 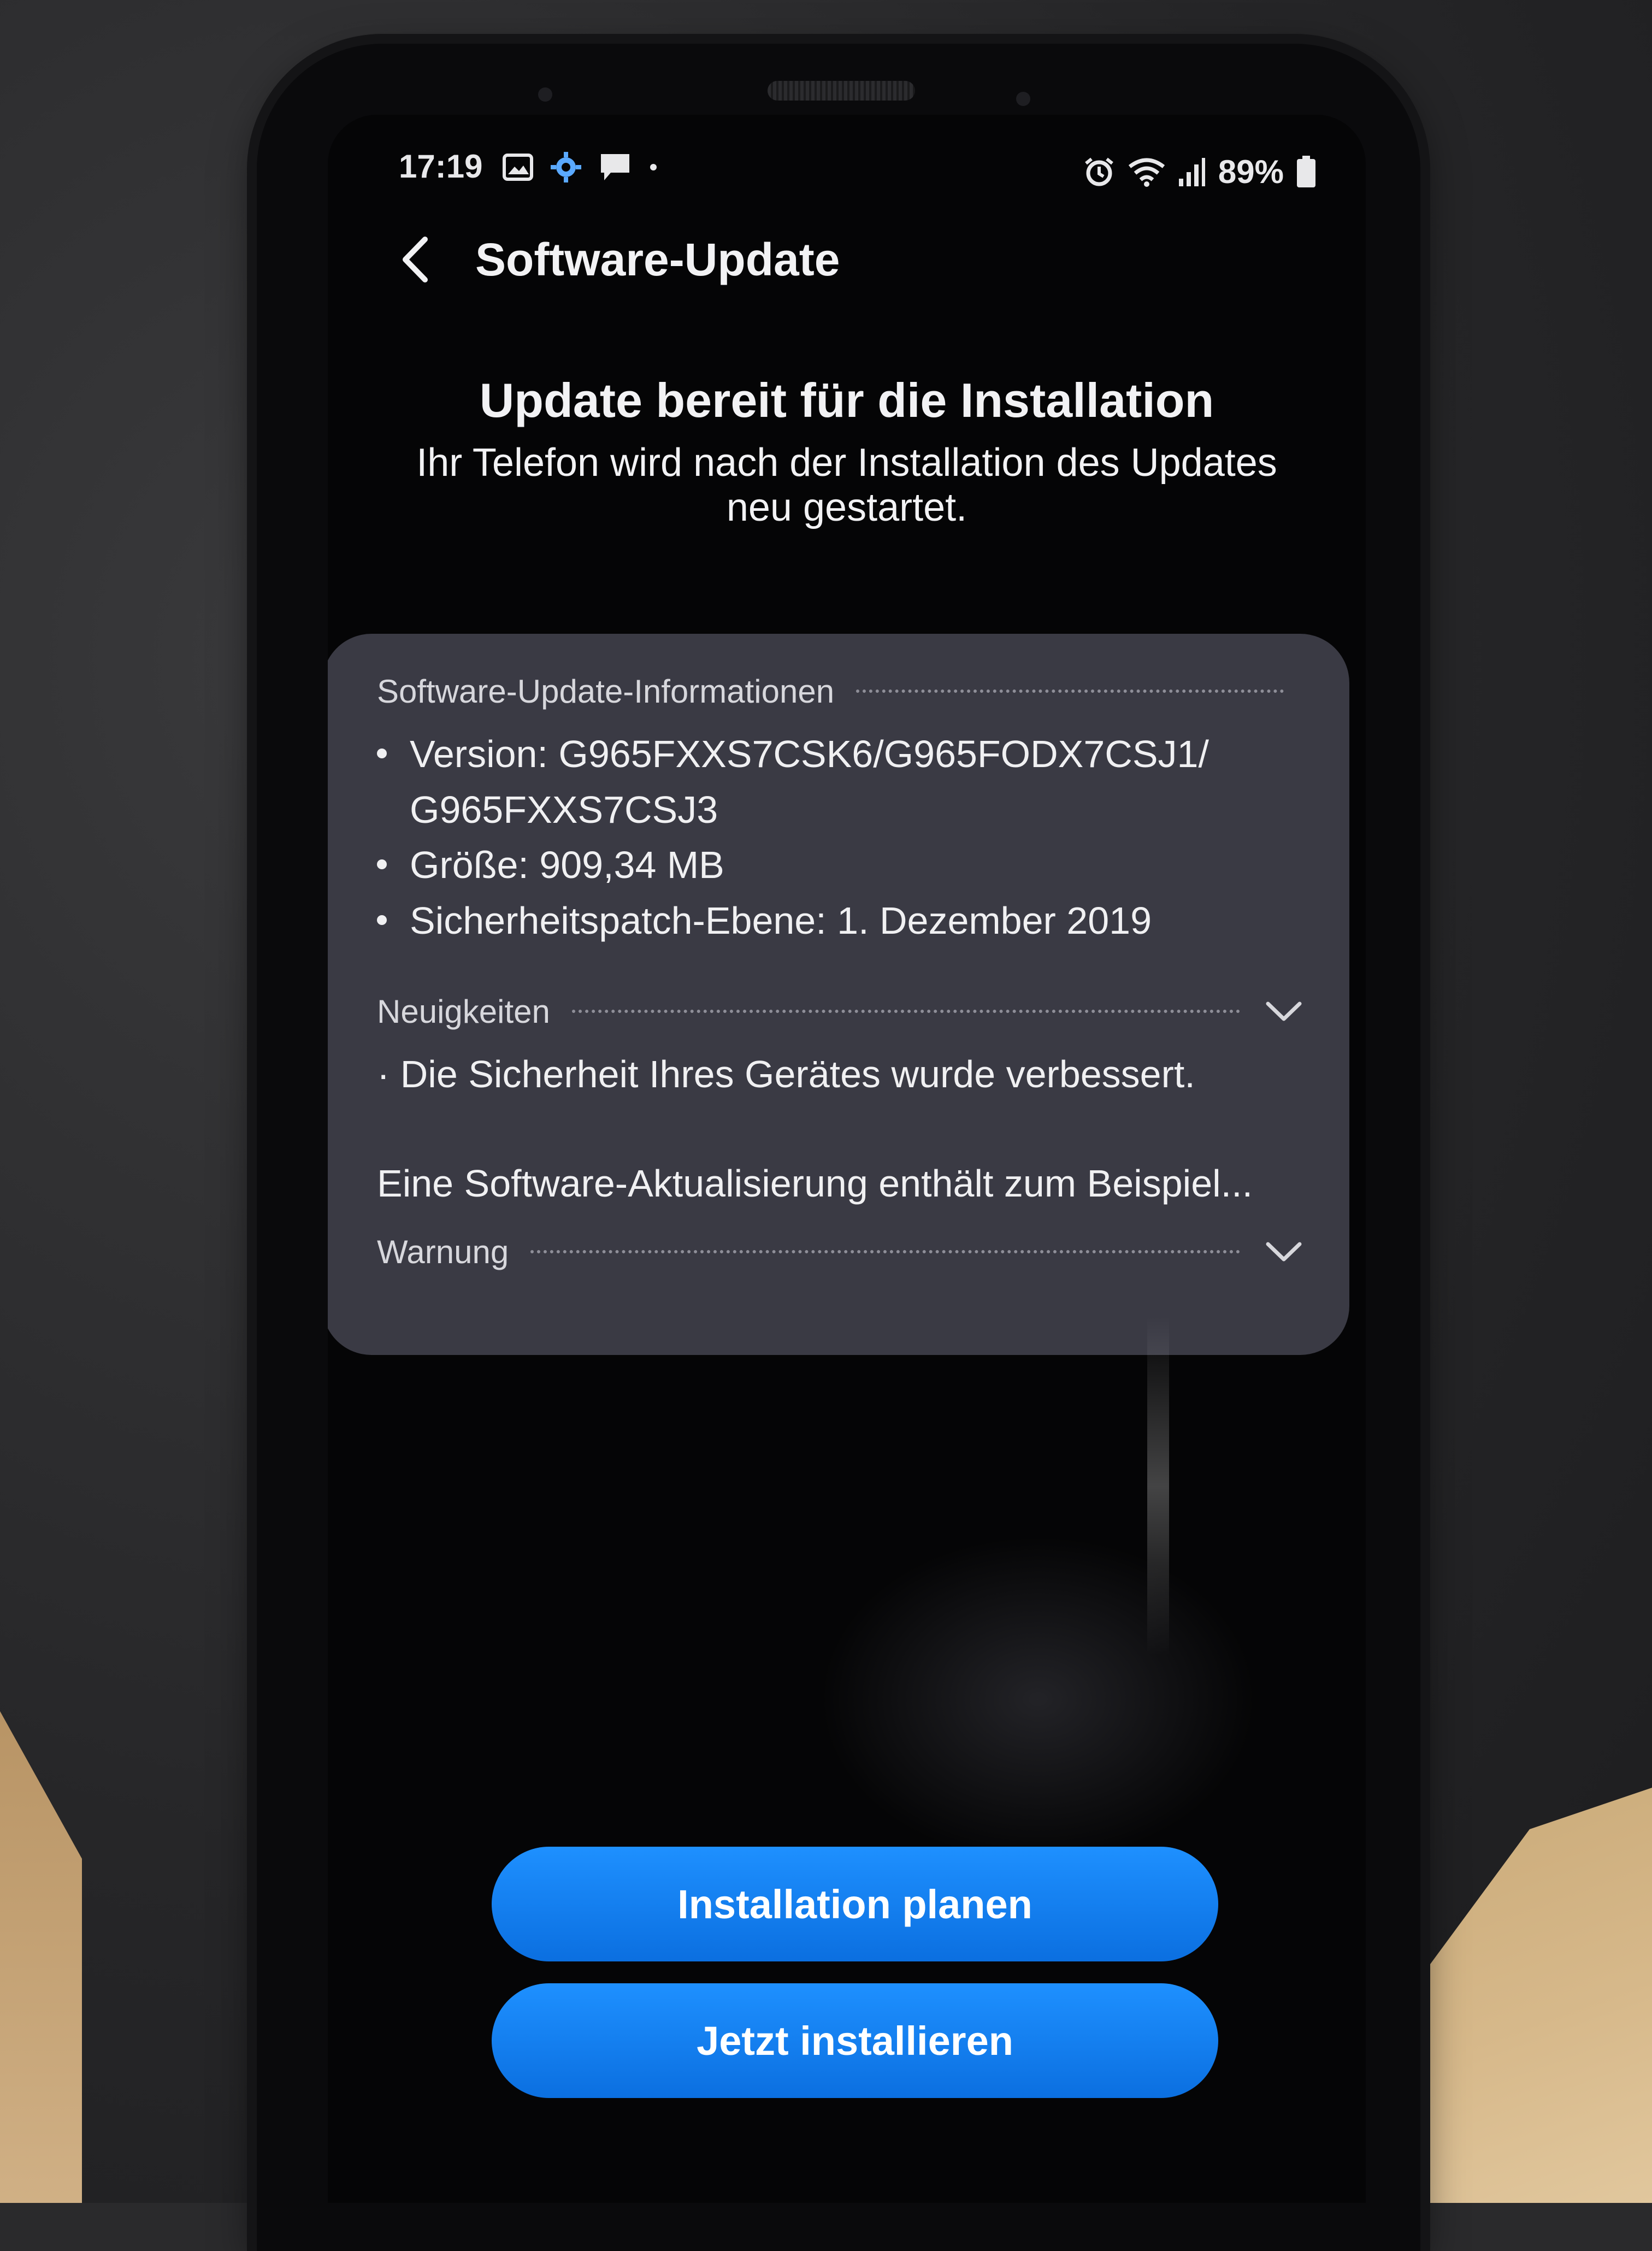 What do you see at coordinates (1158, 1486) in the screenshot?
I see `screen-glare` at bounding box center [1158, 1486].